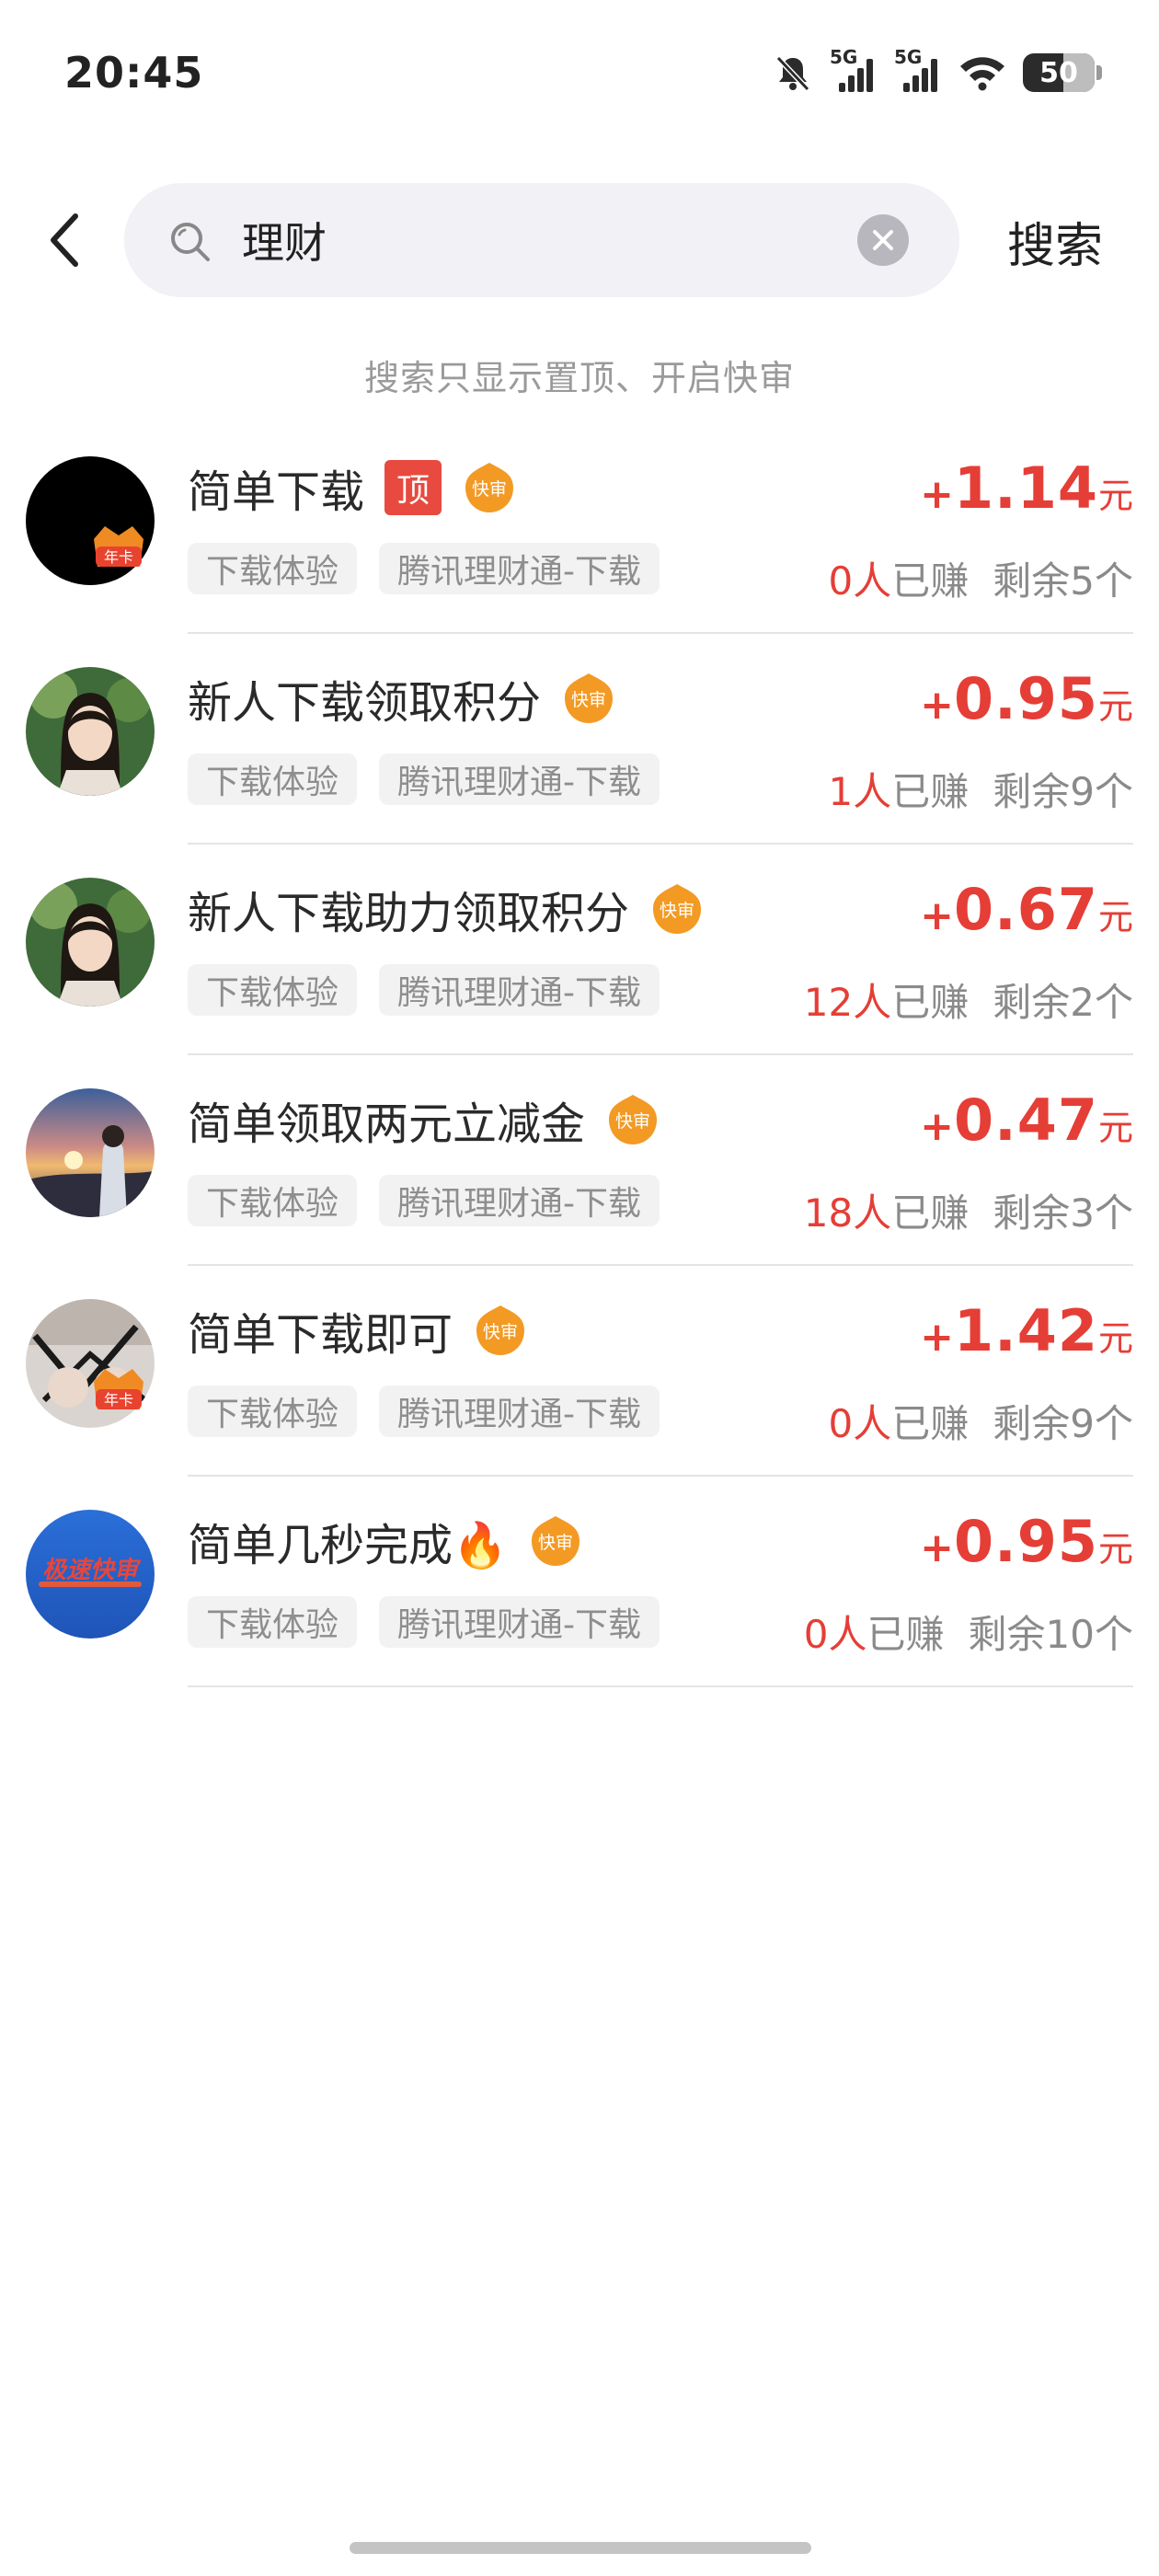  I want to click on task-title-row: 简单下载 顶 快审, so click(352, 487).